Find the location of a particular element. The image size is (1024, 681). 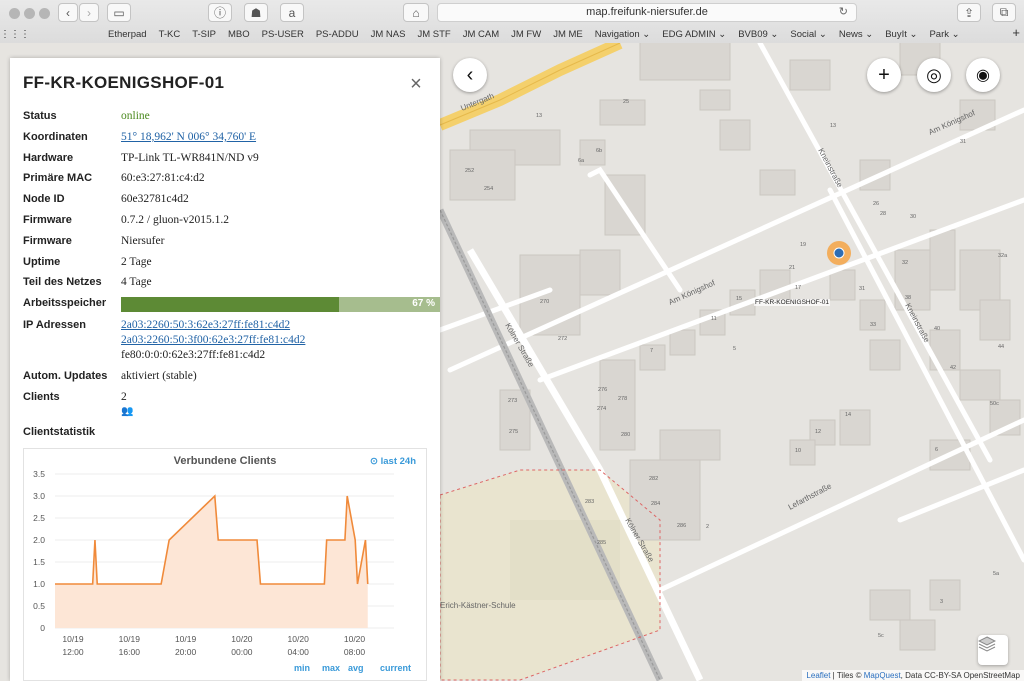

chart-x-tick: 04:00 is located at coordinates (299, 652).